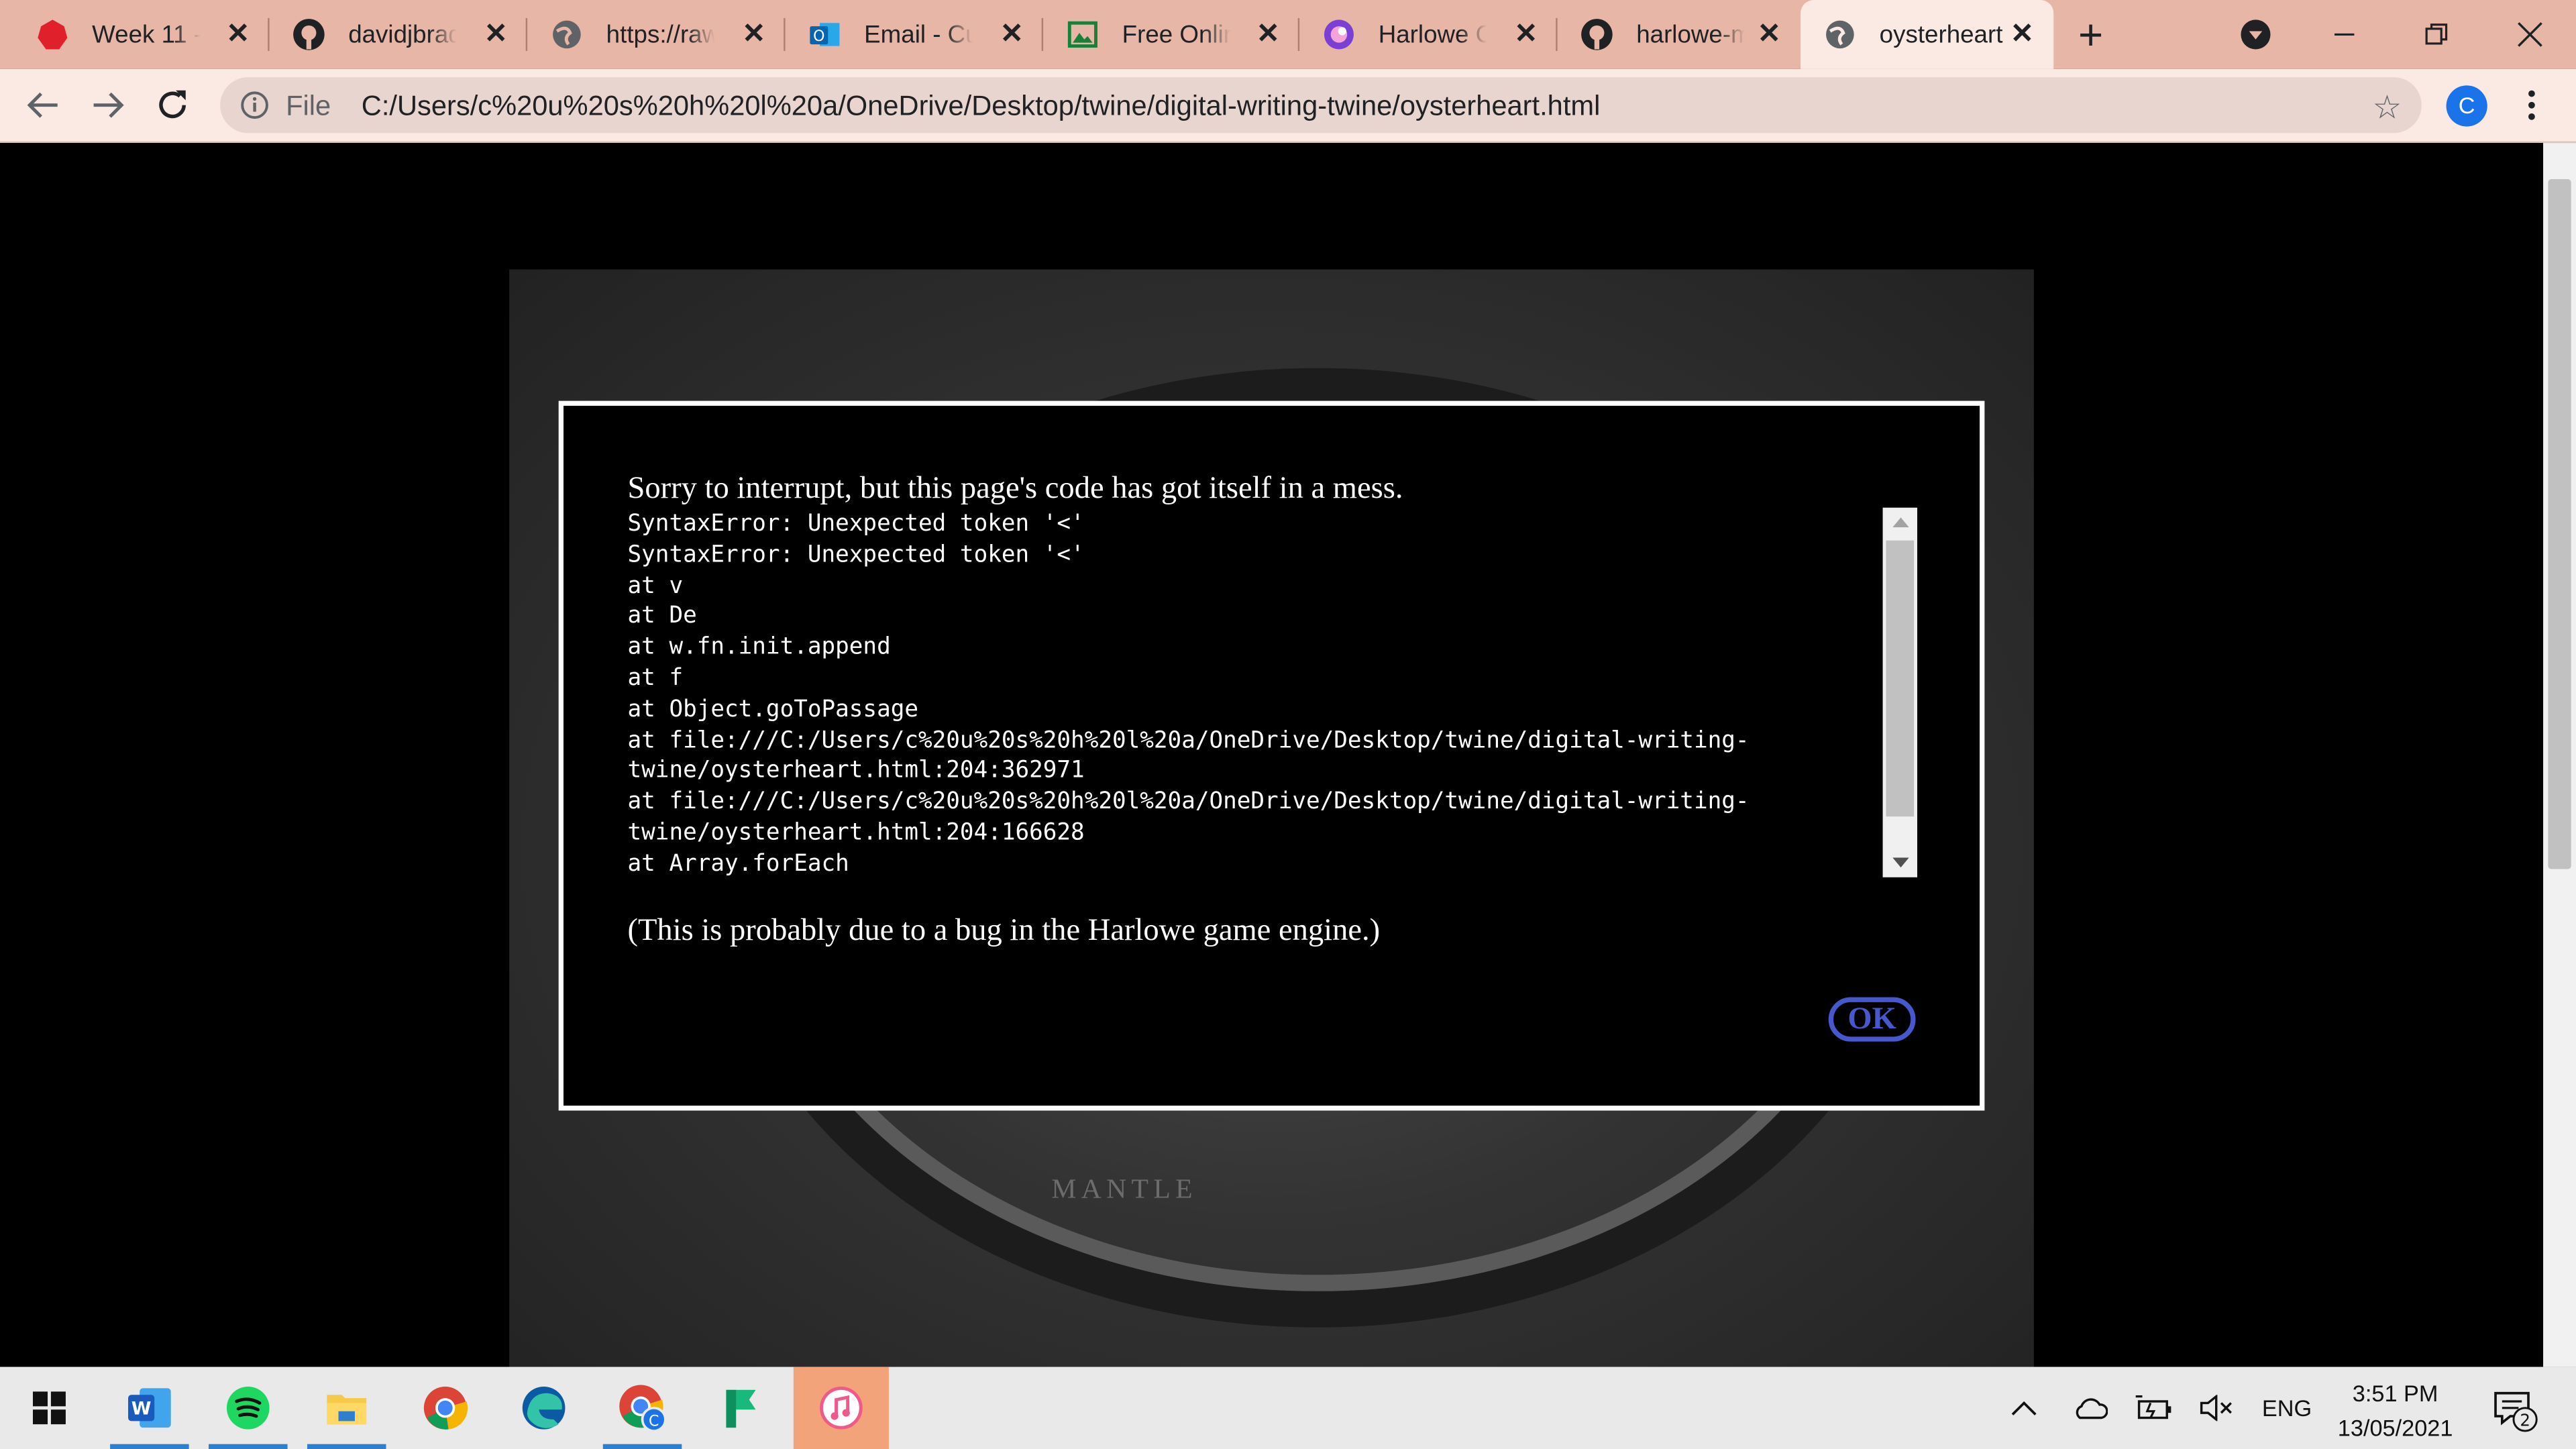  I want to click on forward-arrow-icon, so click(108, 105).